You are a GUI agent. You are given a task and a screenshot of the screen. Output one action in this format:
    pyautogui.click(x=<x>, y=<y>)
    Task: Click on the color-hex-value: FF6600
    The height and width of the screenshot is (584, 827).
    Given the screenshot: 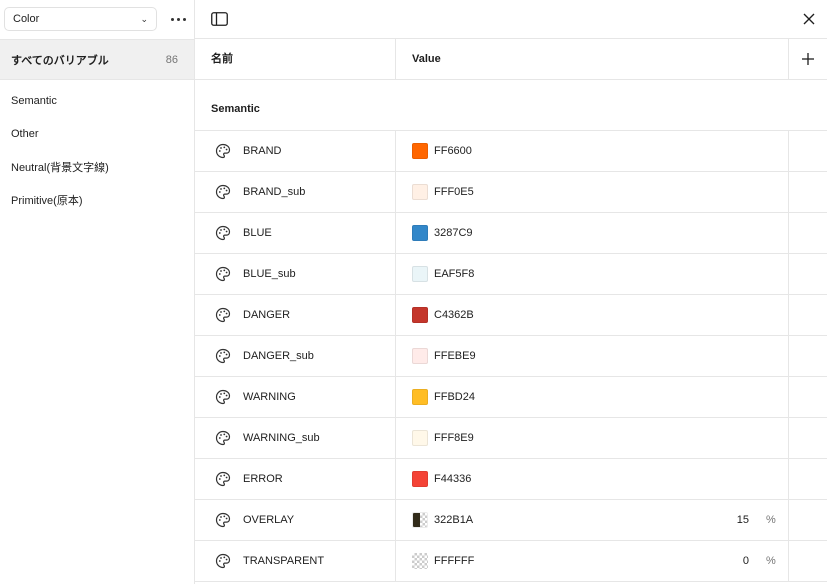 What is the action you would take?
    pyautogui.click(x=453, y=151)
    